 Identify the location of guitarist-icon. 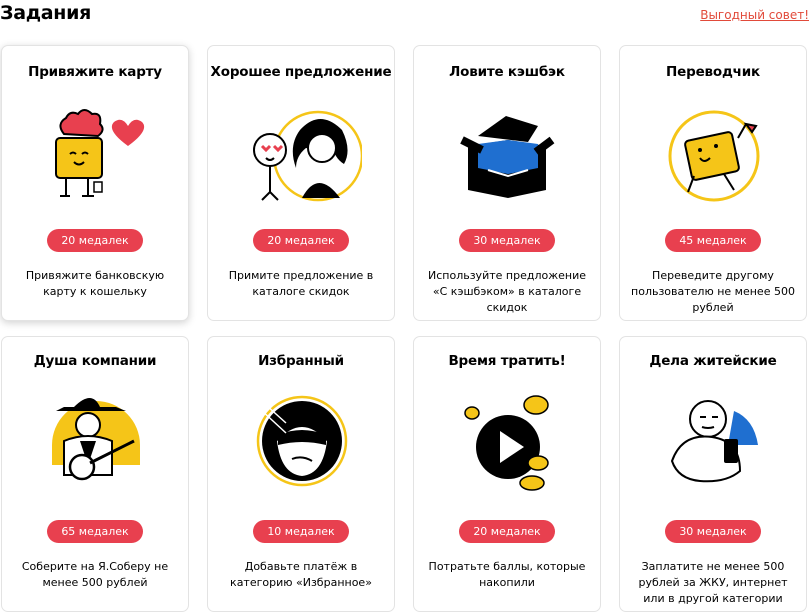
(96, 439).